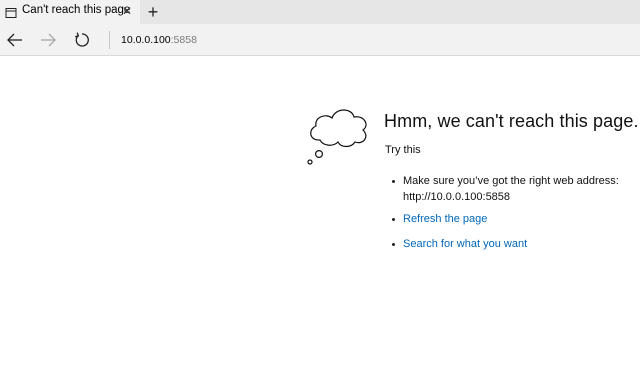  Describe the element at coordinates (11, 12) in the screenshot. I see `page-icon` at that location.